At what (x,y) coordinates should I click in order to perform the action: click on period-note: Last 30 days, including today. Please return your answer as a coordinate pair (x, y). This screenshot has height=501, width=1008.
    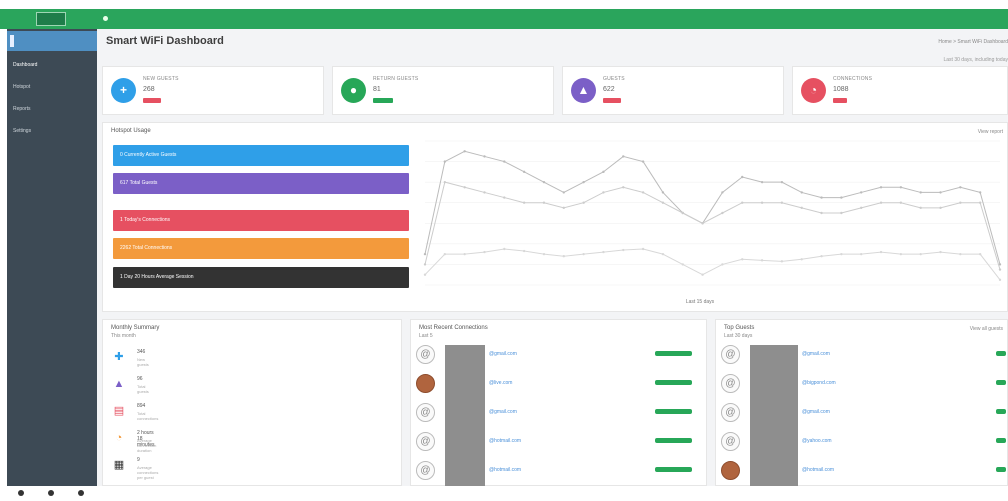
    Looking at the image, I should click on (975, 60).